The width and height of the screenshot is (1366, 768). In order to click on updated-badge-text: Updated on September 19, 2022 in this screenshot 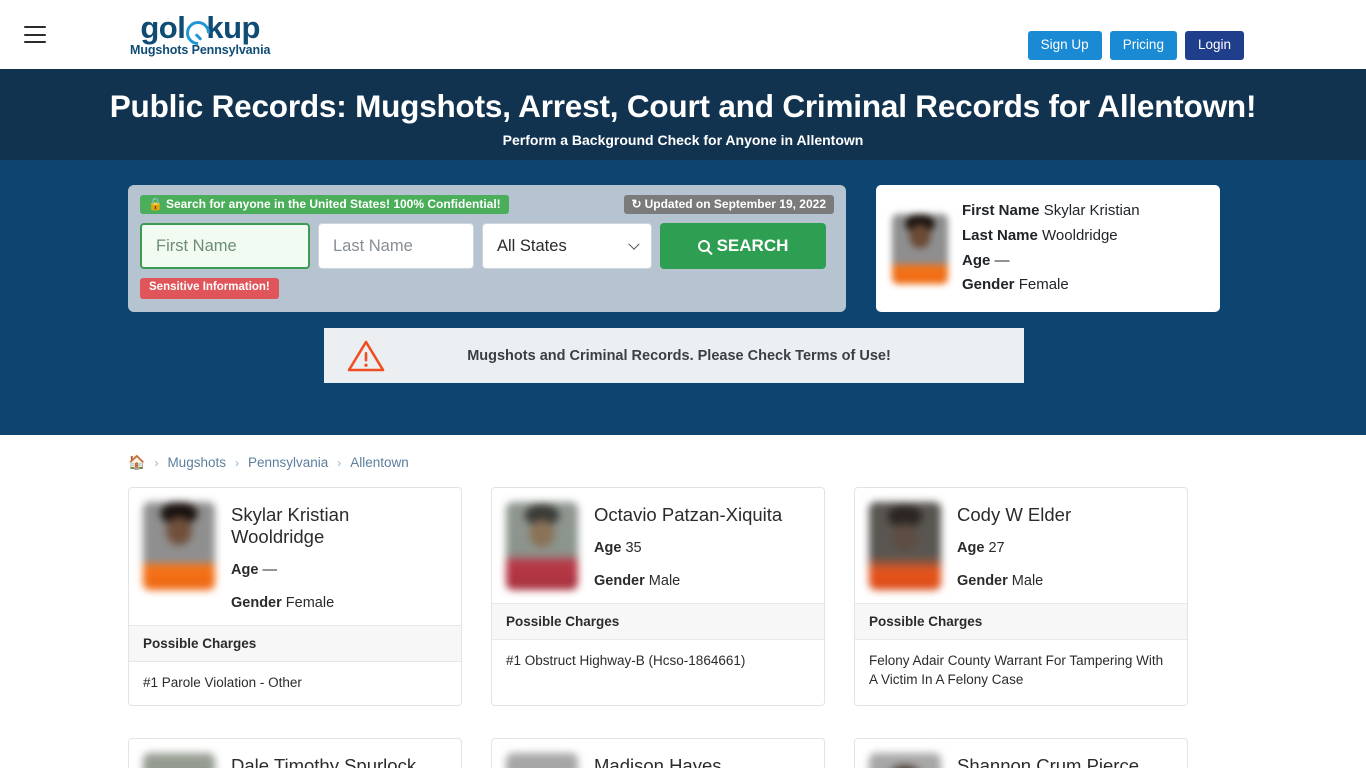, I will do `click(735, 204)`.